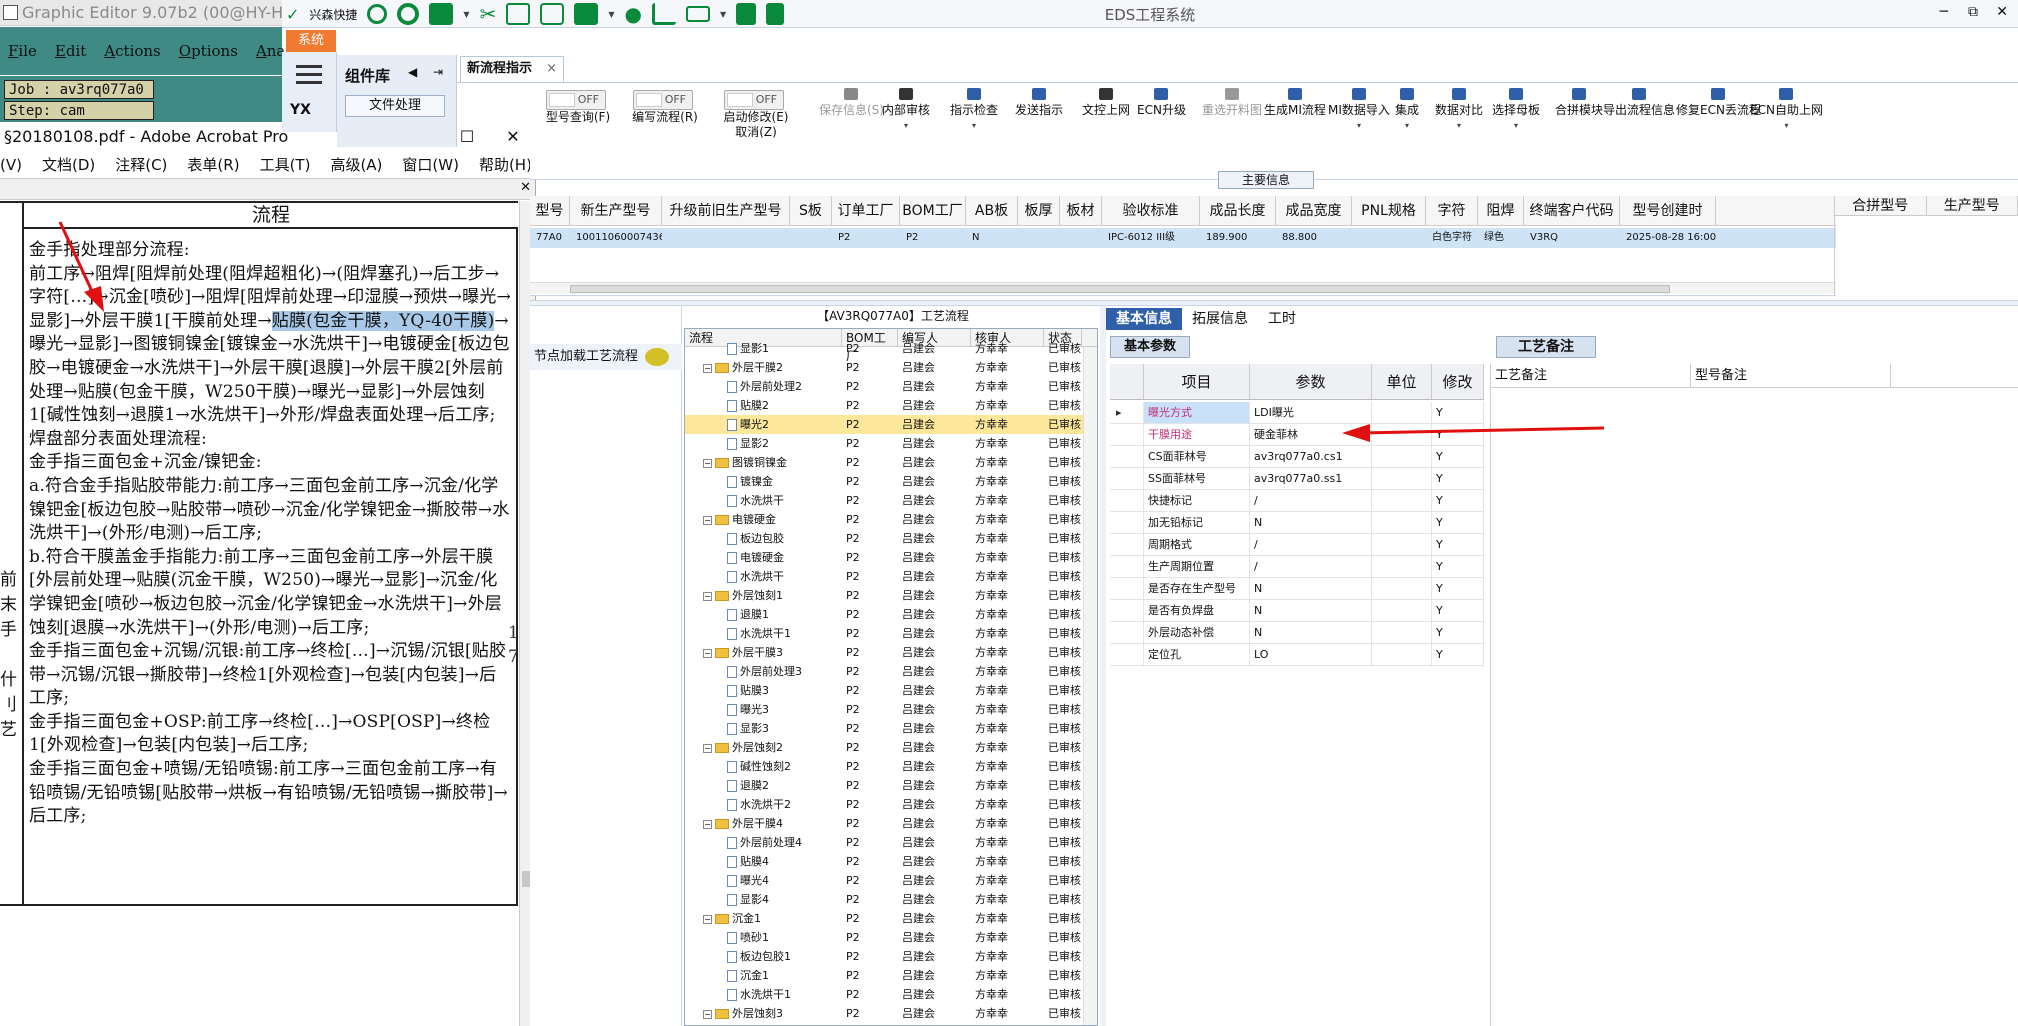  What do you see at coordinates (884, 424) in the screenshot?
I see `tree-row: 曝光2 P2 吕建会 方幸幸 已审核` at bounding box center [884, 424].